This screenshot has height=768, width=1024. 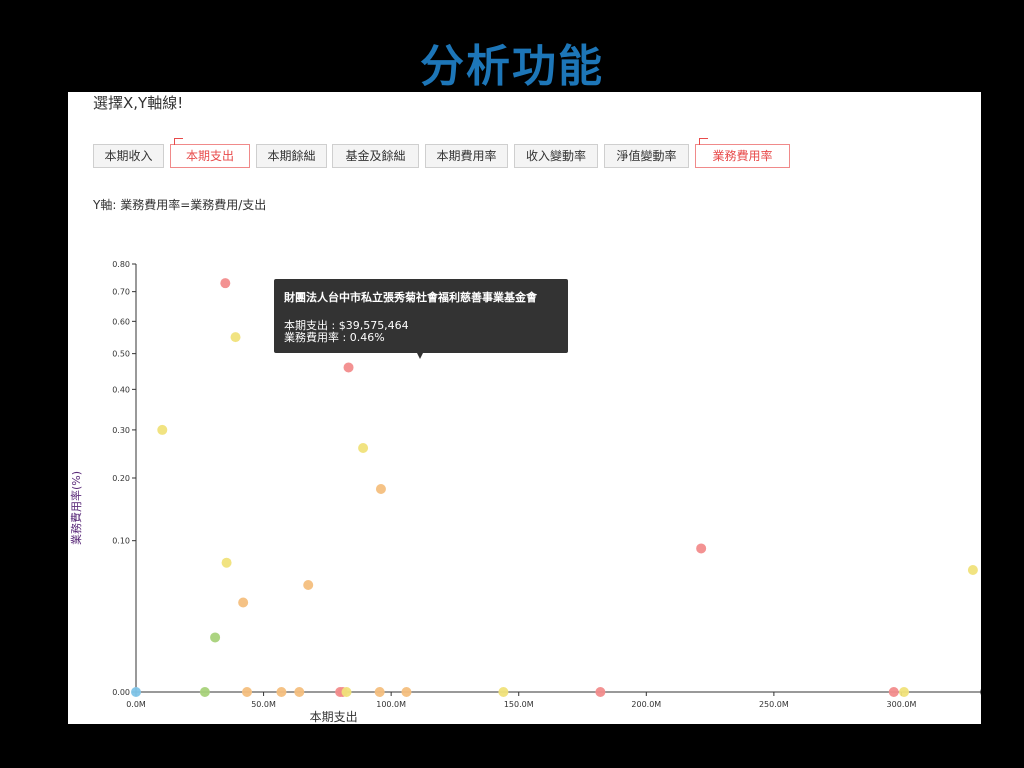 I want to click on y-tick-label: 0.40, so click(x=121, y=389).